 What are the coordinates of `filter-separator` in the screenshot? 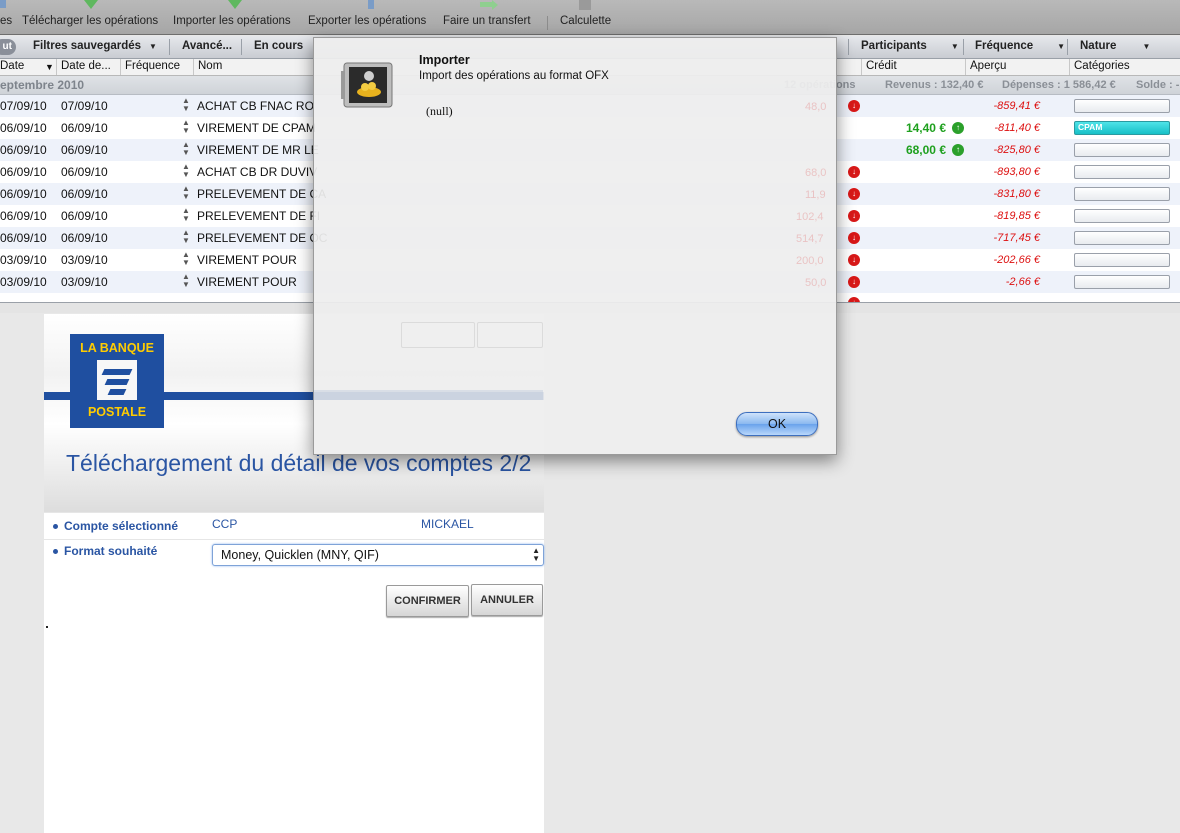 It's located at (169, 47).